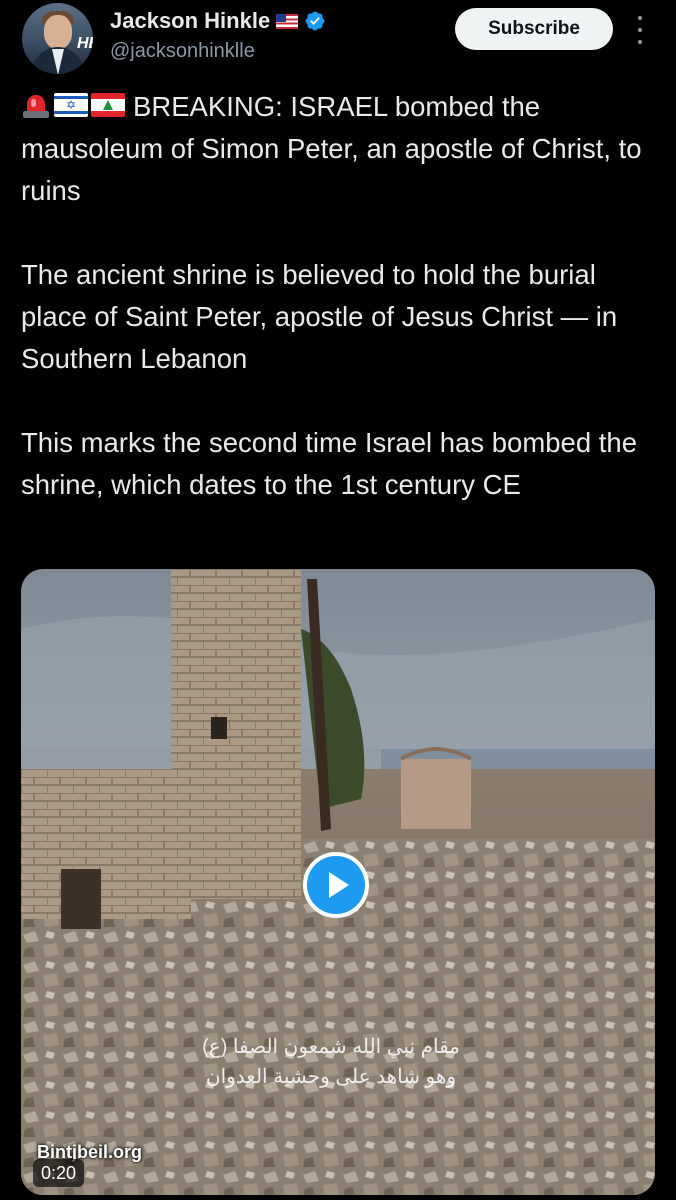  I want to click on video-caption-line-1: مقام نبي الله شمعون الصفا (ع), so click(331, 1047).